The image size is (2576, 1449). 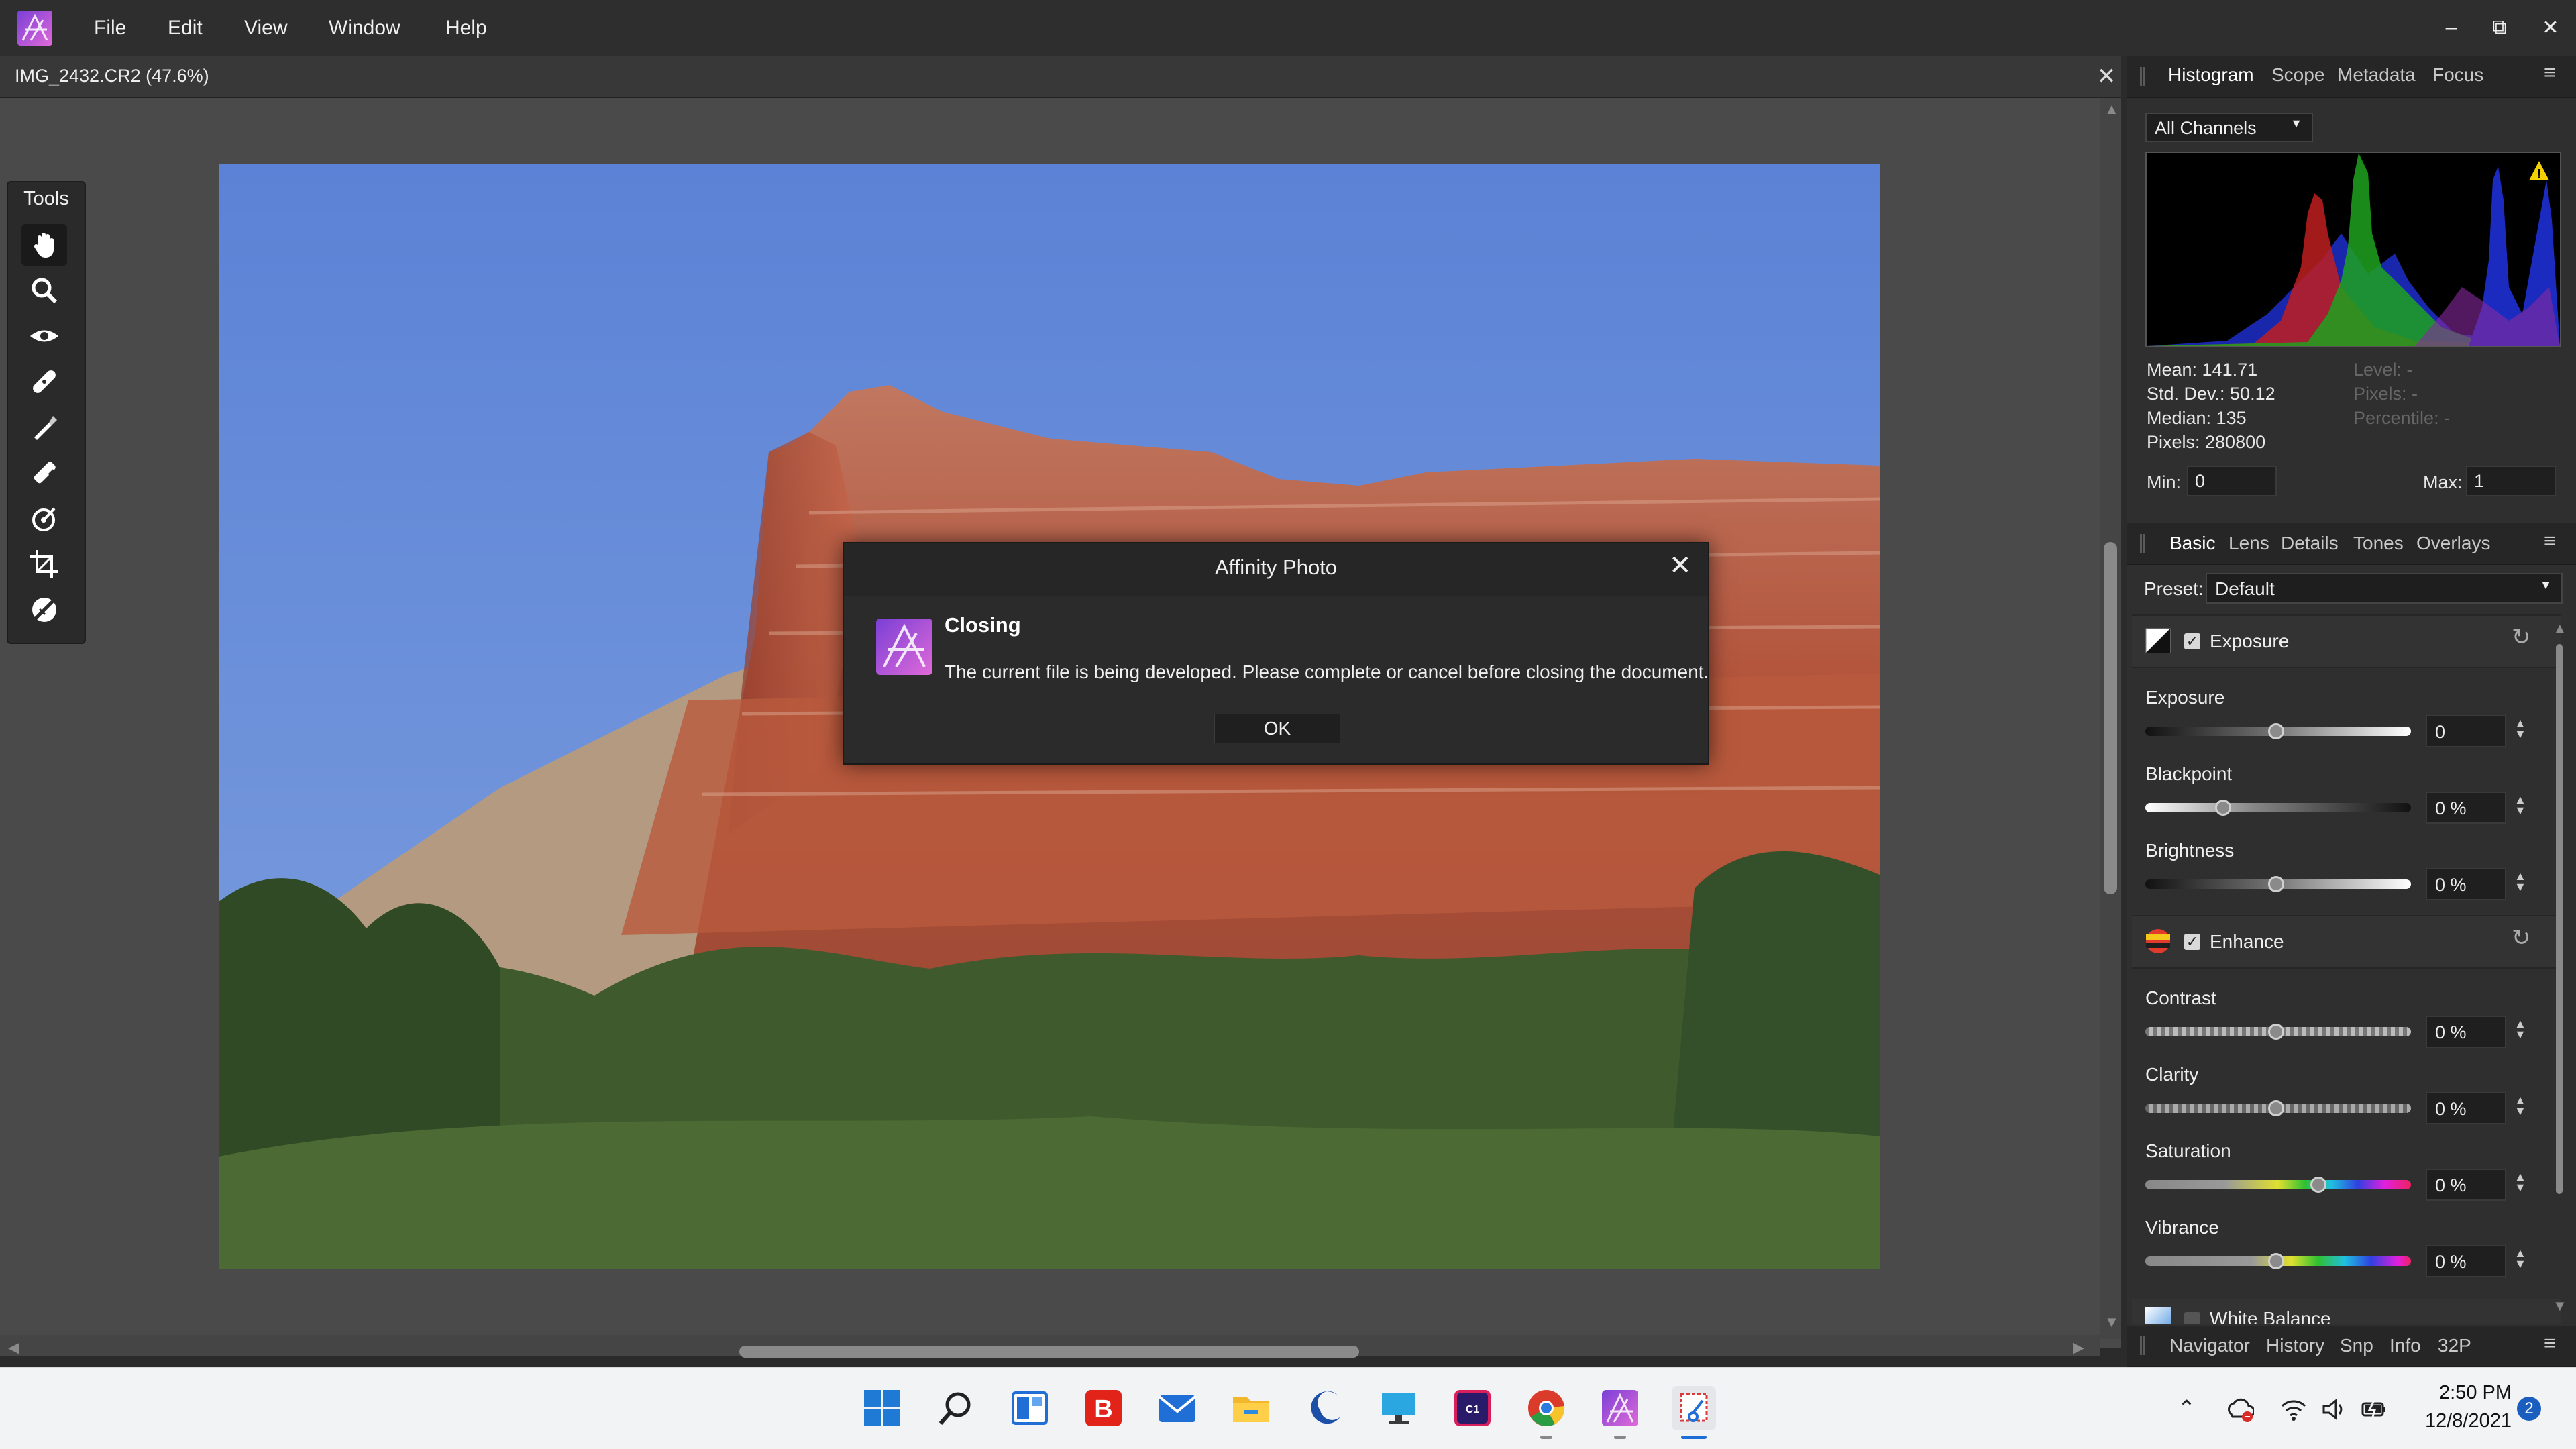 What do you see at coordinates (2466, 731) in the screenshot?
I see `exposure-value-input: 0` at bounding box center [2466, 731].